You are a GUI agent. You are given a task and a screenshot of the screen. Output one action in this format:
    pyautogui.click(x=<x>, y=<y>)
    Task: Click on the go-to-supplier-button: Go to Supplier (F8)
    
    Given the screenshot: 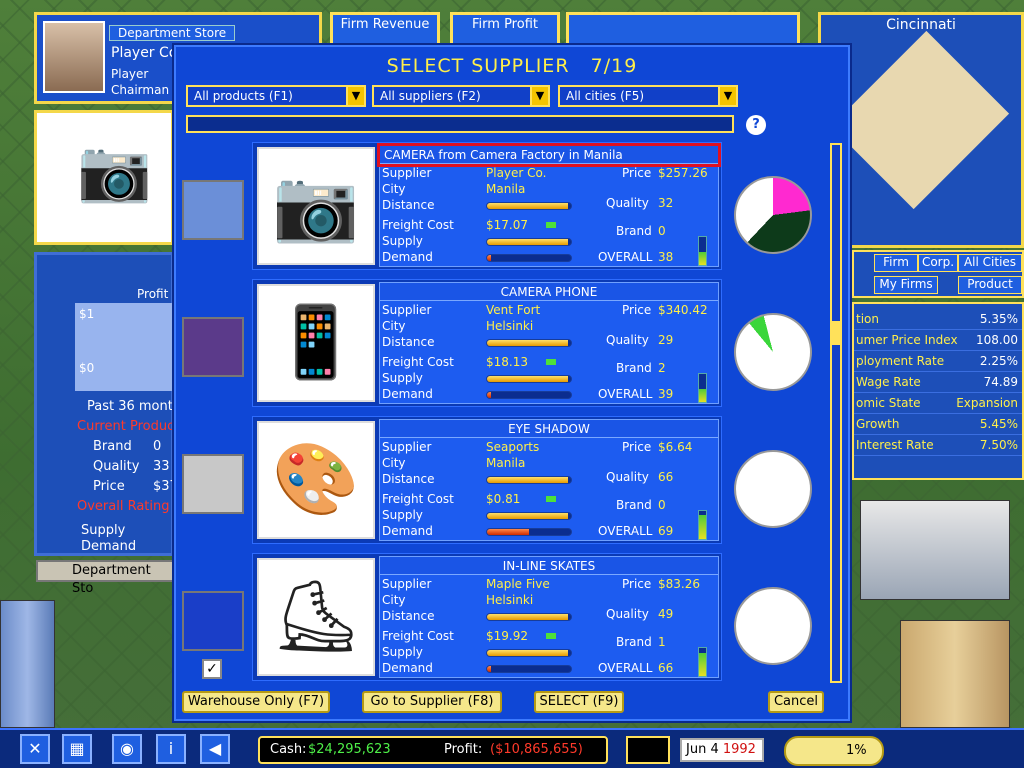 What is the action you would take?
    pyautogui.click(x=432, y=702)
    